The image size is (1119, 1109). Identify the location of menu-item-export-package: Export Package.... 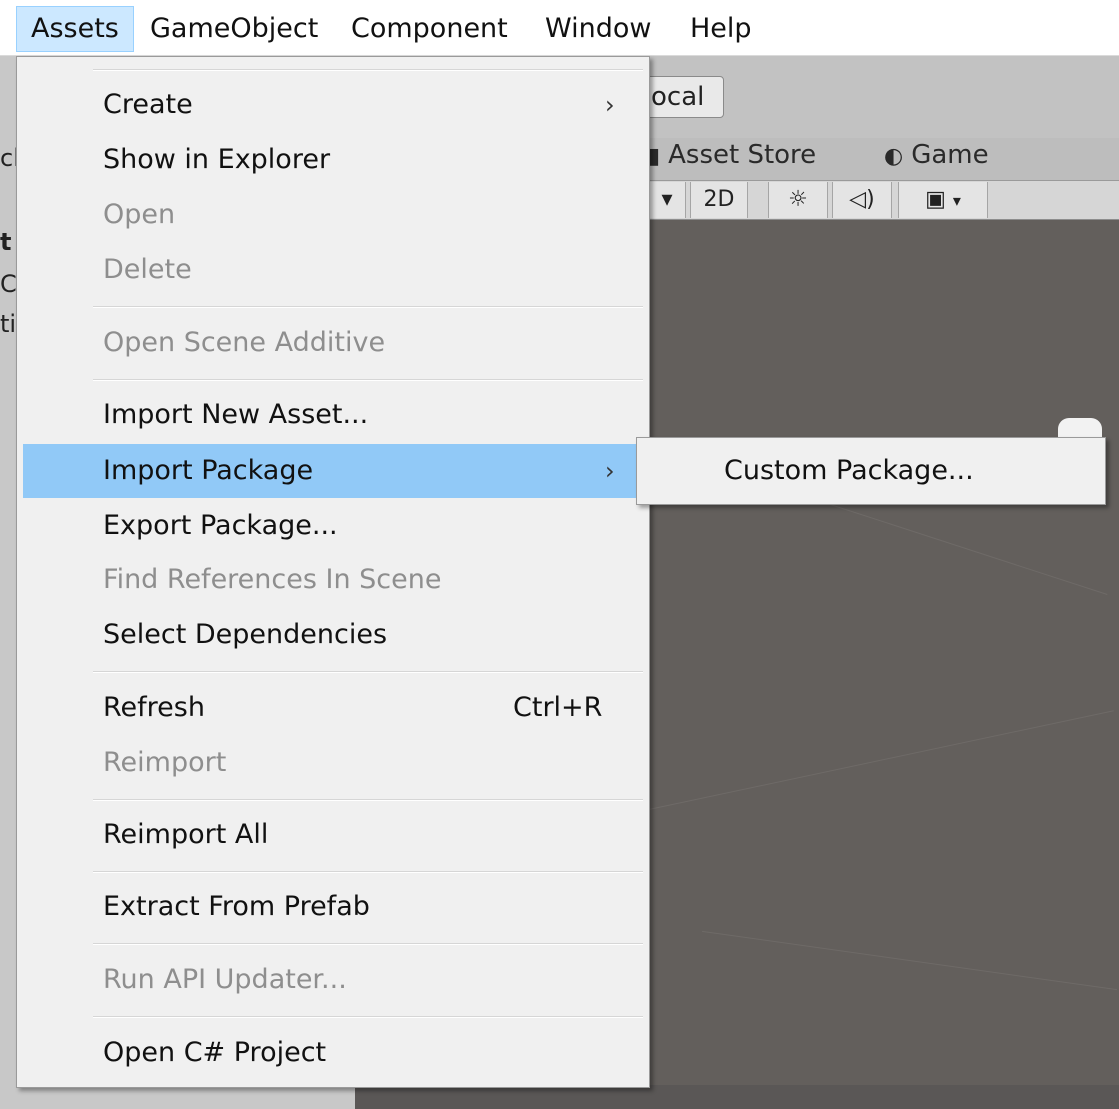
(333, 526).